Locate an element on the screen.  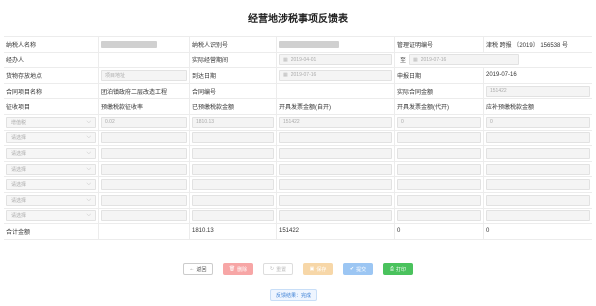
storage-field: 项目地址 is located at coordinates (144, 75).